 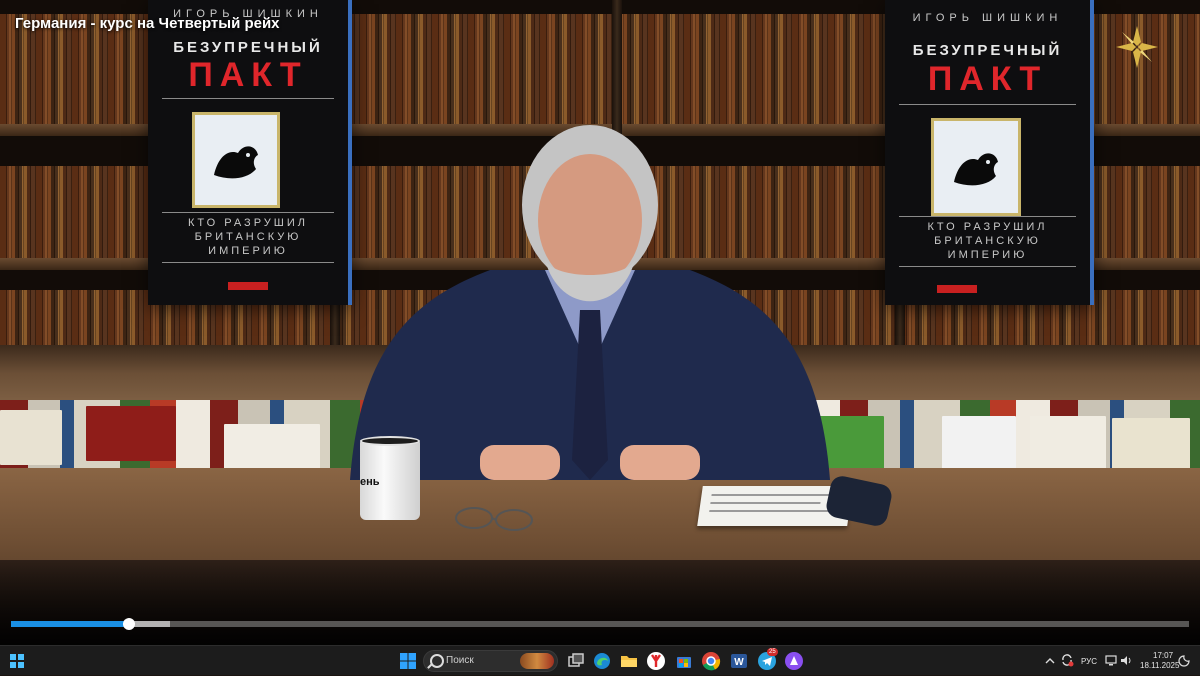 I want to click on store-icon, so click(x=684, y=661).